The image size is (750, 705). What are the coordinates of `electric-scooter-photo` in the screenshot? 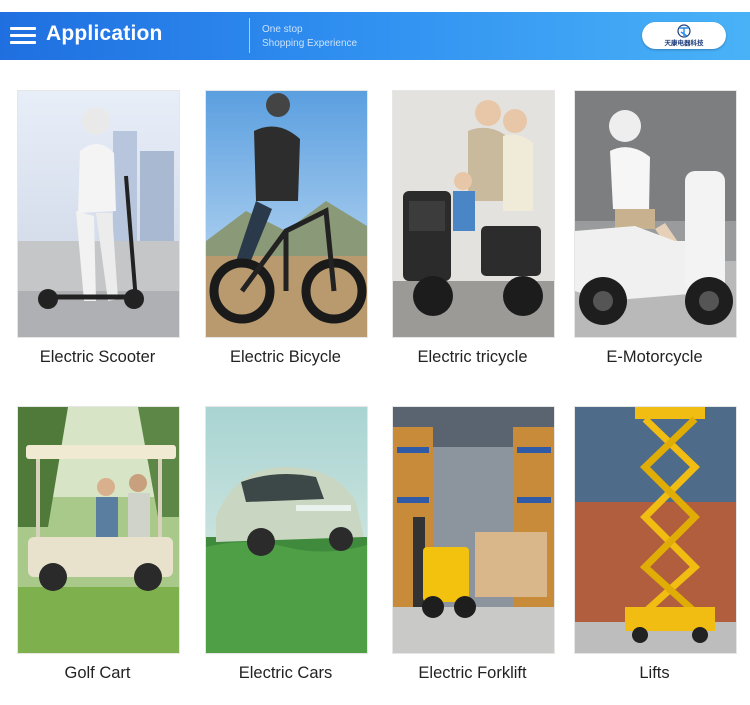 It's located at (98, 214).